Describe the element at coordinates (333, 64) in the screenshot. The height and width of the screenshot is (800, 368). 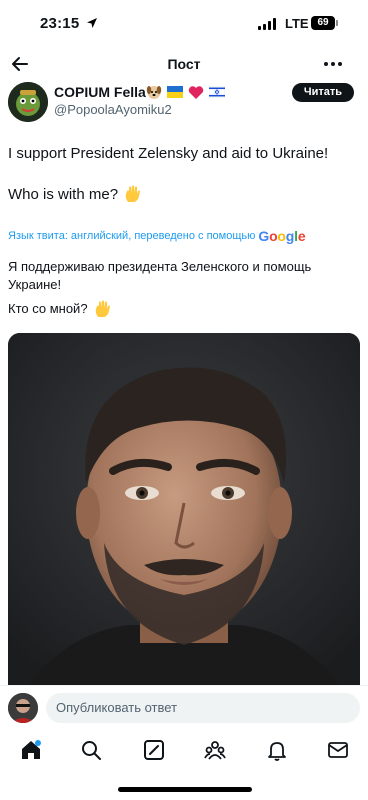
I see `more-options-icon` at that location.